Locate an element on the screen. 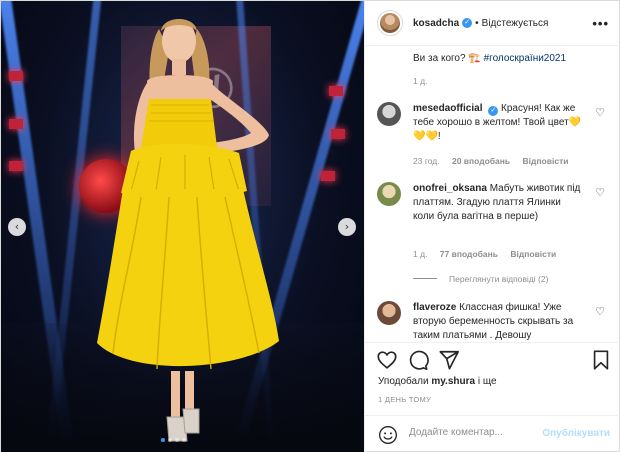 This screenshot has width=620, height=452. commenter-username: flaveroze is located at coordinates (434, 307).